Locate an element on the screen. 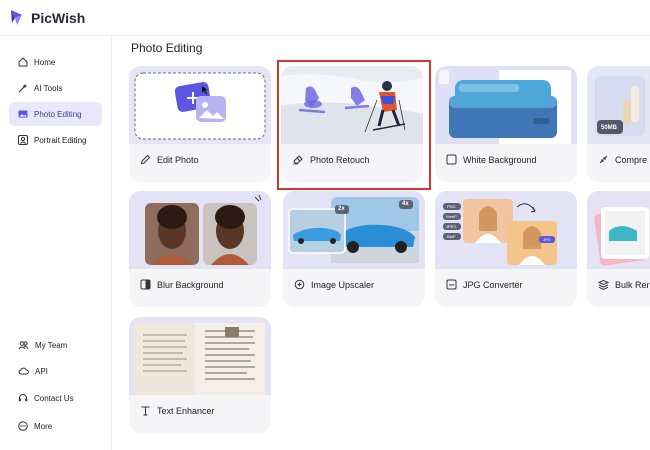 The width and height of the screenshot is (650, 450). tool-card-edit-photo: Edit Photo is located at coordinates (200, 124).